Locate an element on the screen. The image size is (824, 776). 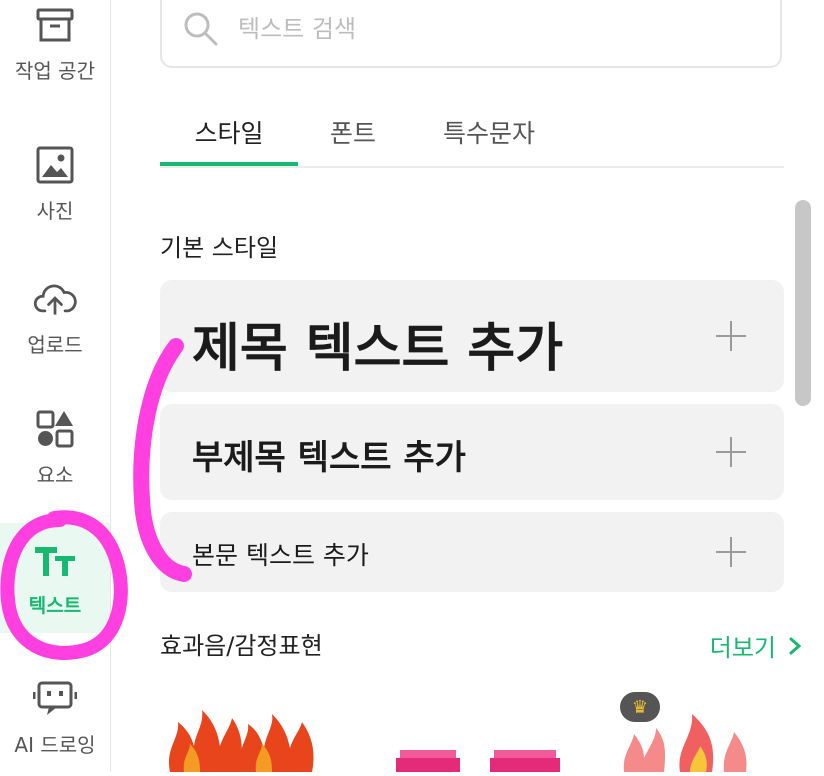
sidebar-item-label: 텍스트 is located at coordinates (55, 605).